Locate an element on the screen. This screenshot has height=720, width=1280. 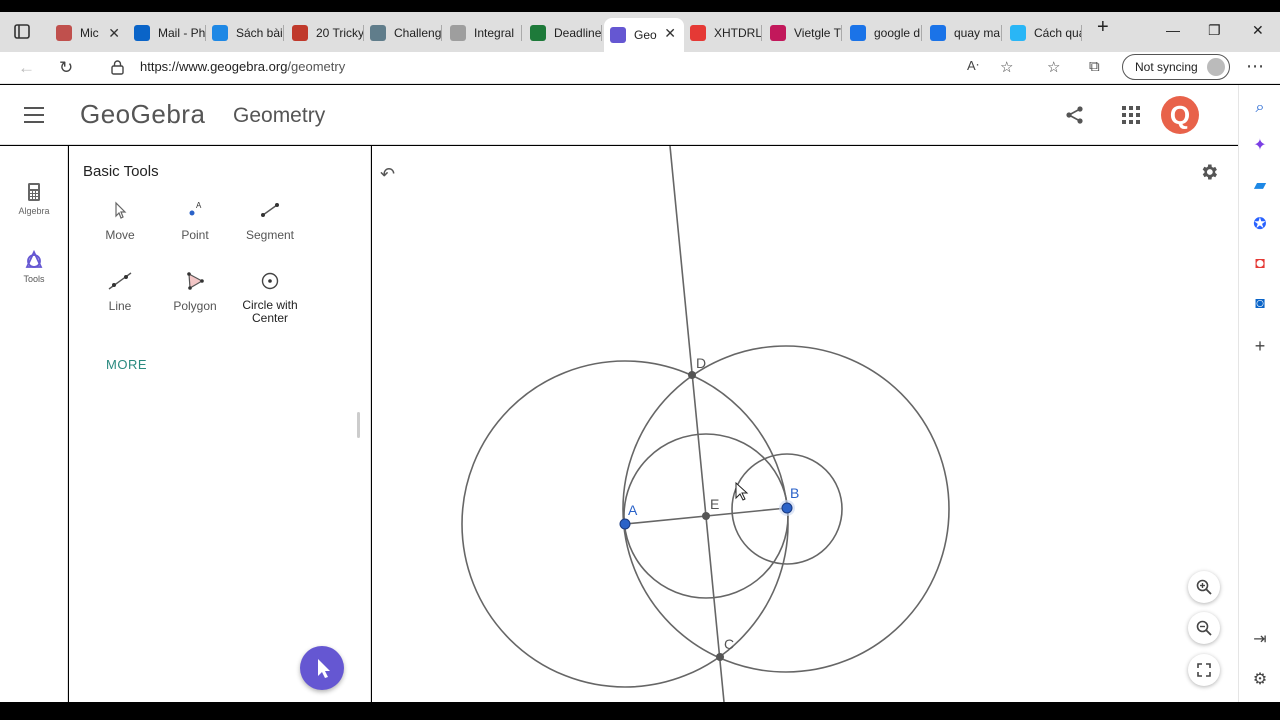
sidebar-settings-icon: ⚙ is located at coordinates (1260, 680).